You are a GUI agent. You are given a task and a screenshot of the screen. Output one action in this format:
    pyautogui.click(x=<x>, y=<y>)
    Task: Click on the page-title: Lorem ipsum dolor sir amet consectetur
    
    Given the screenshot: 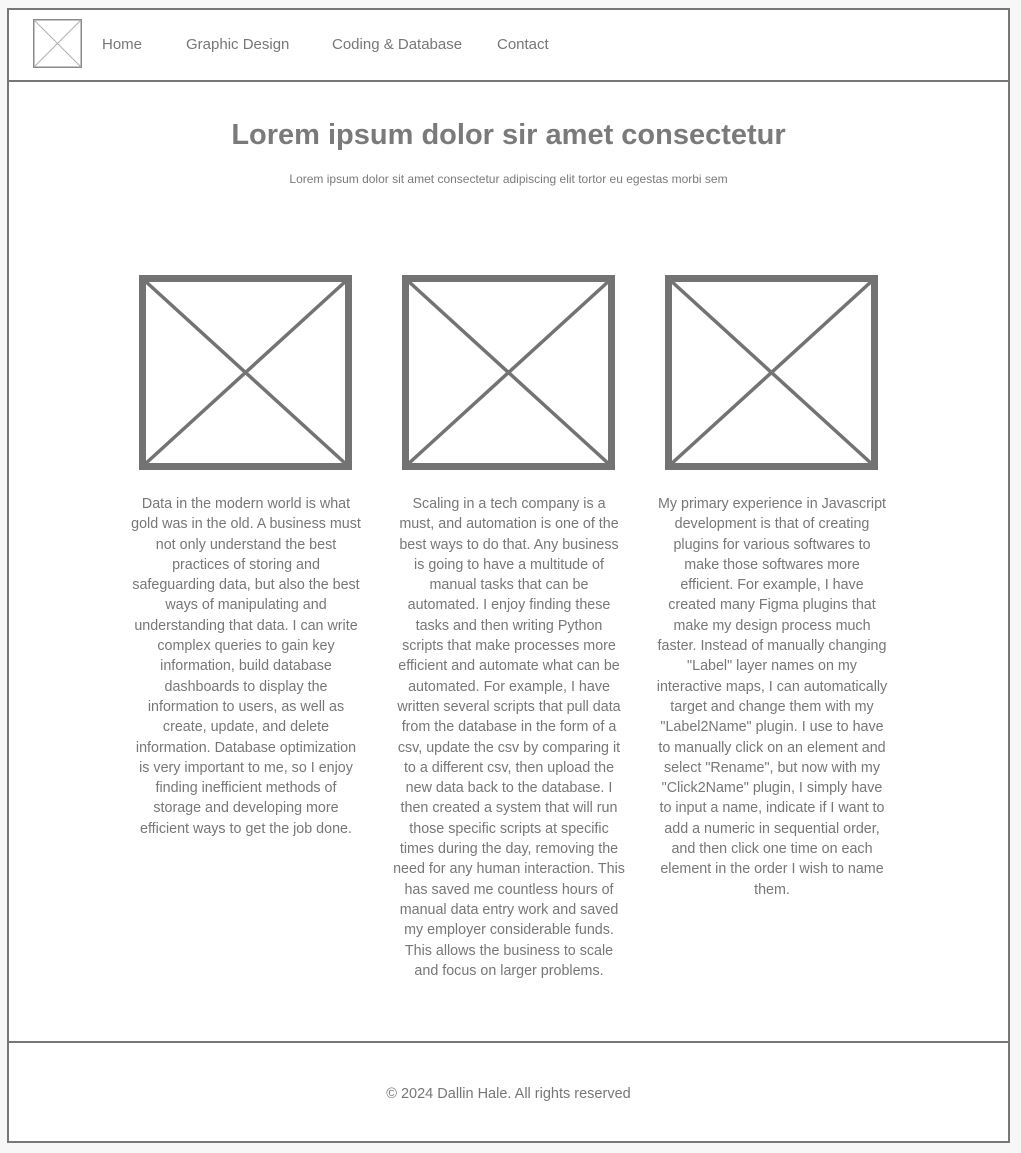 What is the action you would take?
    pyautogui.click(x=508, y=135)
    